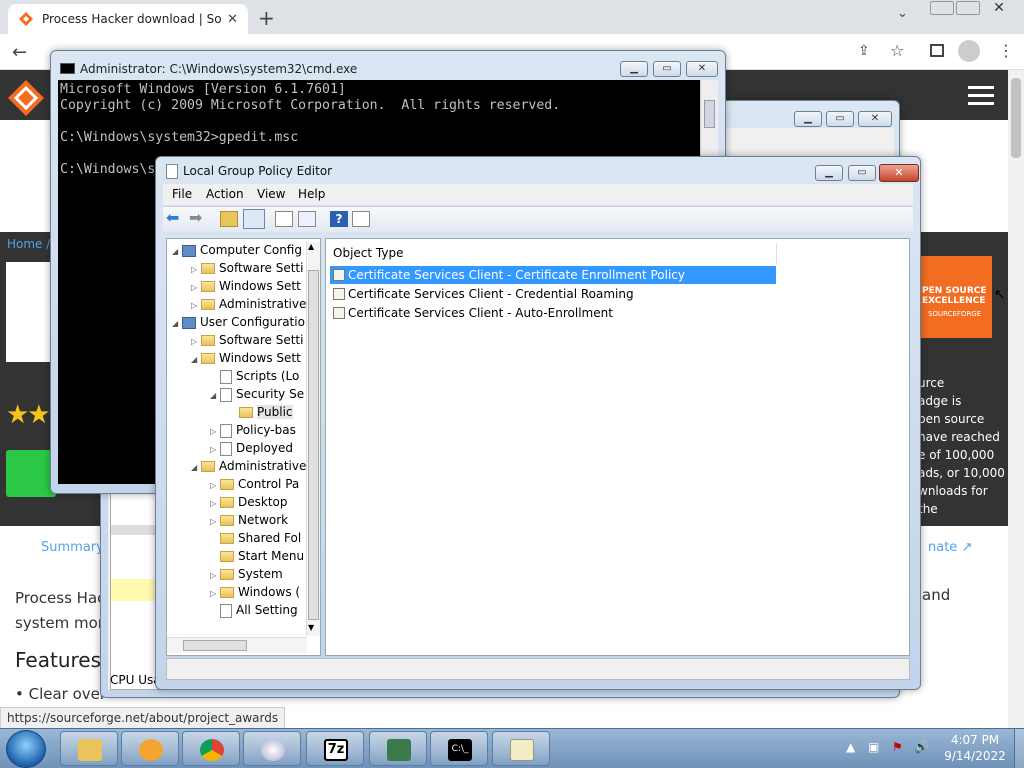 The height and width of the screenshot is (768, 1024). Describe the element at coordinates (981, 95) in the screenshot. I see `hamburger-menu-icon` at that location.